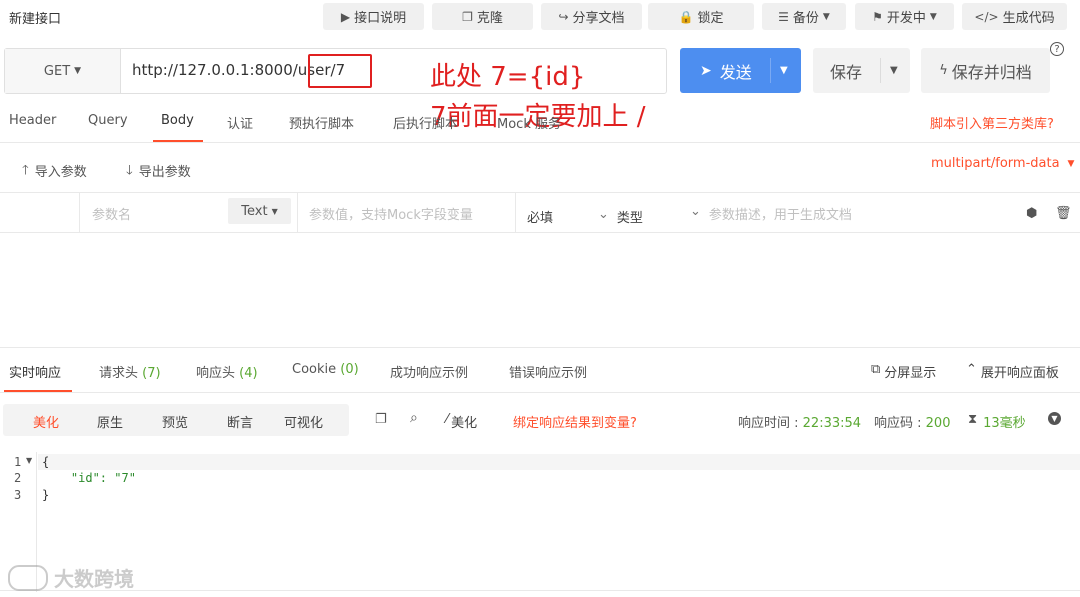  What do you see at coordinates (938, 423) in the screenshot?
I see `response-code-value: 200` at bounding box center [938, 423].